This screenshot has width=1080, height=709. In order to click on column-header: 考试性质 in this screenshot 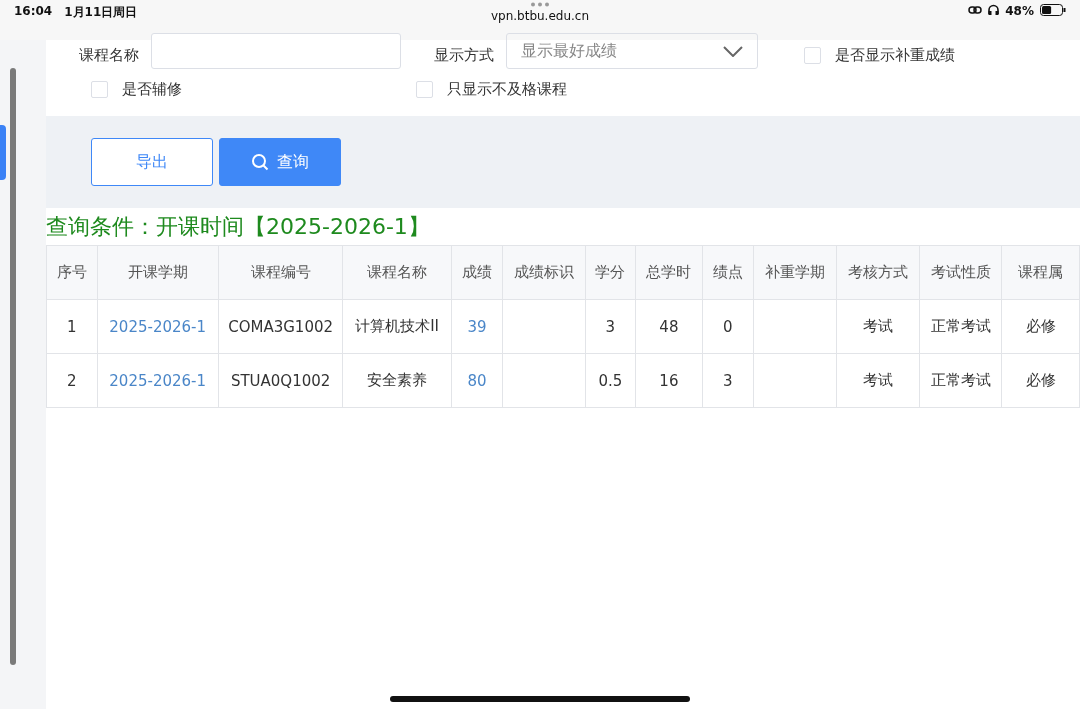, I will do `click(960, 272)`.